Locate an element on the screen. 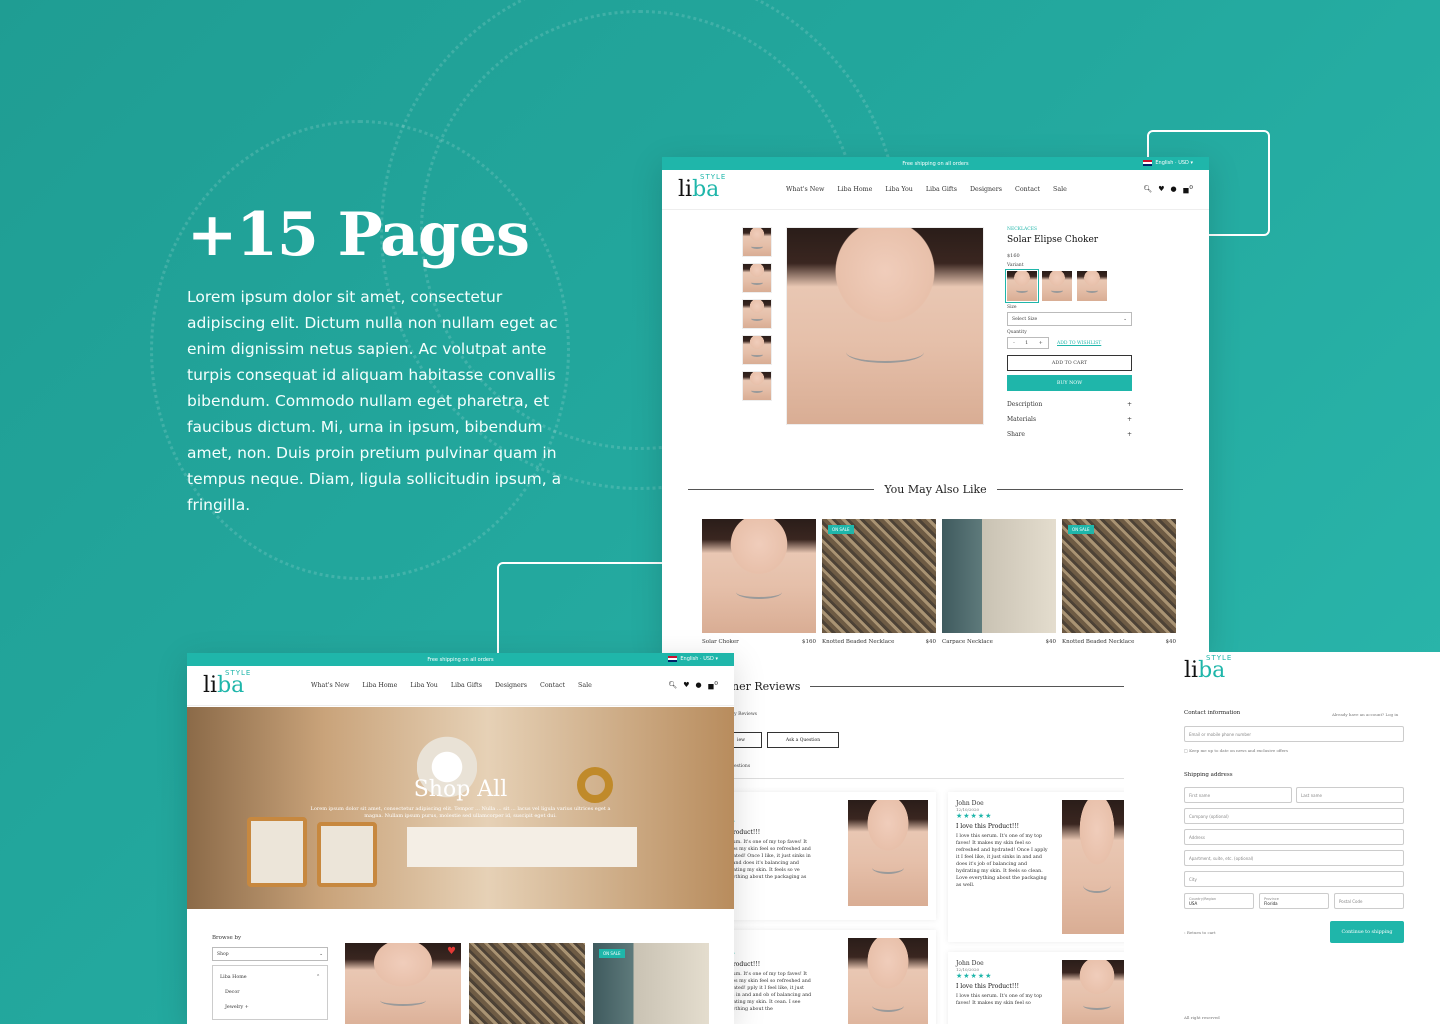  ask-question-button: Ask a Question is located at coordinates (803, 740).